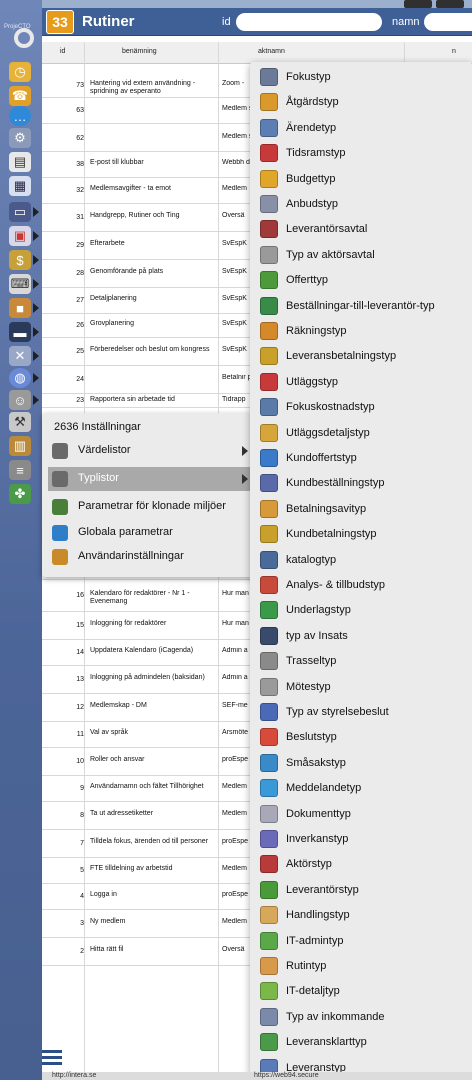  Describe the element at coordinates (361, 609) in the screenshot. I see `type-list-menu-item: Underlagstyp` at that location.